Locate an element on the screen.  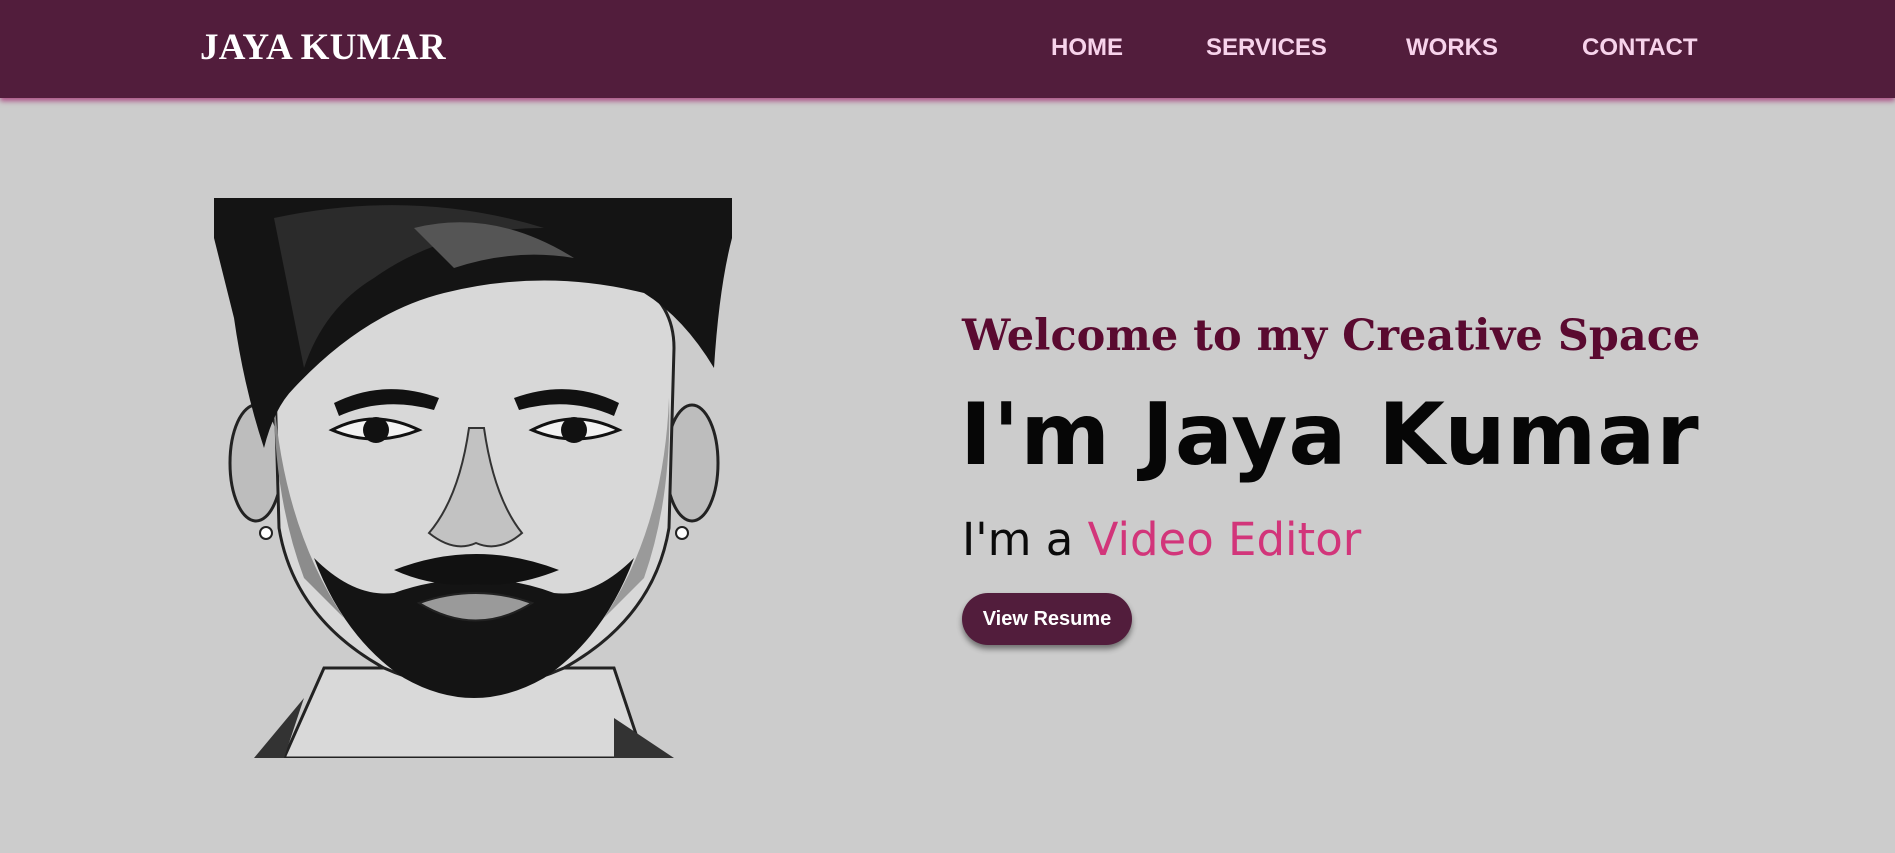
role-line: I'm a Video Editor is located at coordinates (1161, 540).